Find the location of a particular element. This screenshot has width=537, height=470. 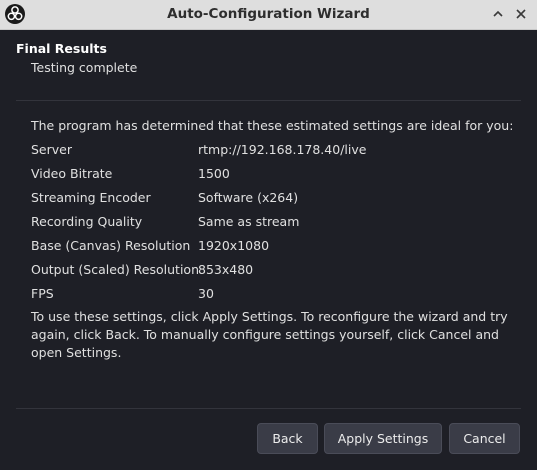

result-row-streaming-encoder: Streaming Encoder Software (x264) is located at coordinates (271, 199).